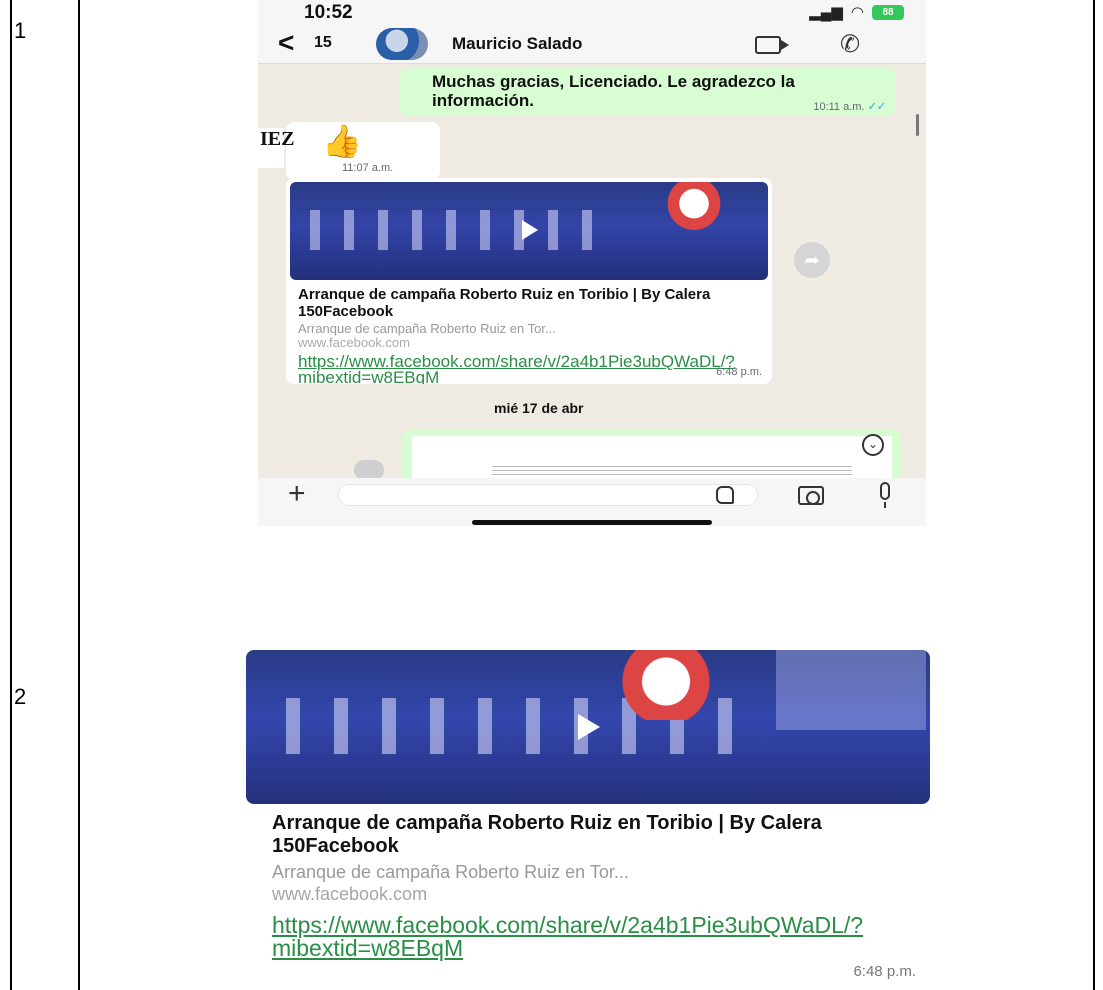 The width and height of the screenshot is (1103, 990). Describe the element at coordinates (363, 151) in the screenshot. I see `thumbs-up-message: 👍 11:07 a.m.` at that location.